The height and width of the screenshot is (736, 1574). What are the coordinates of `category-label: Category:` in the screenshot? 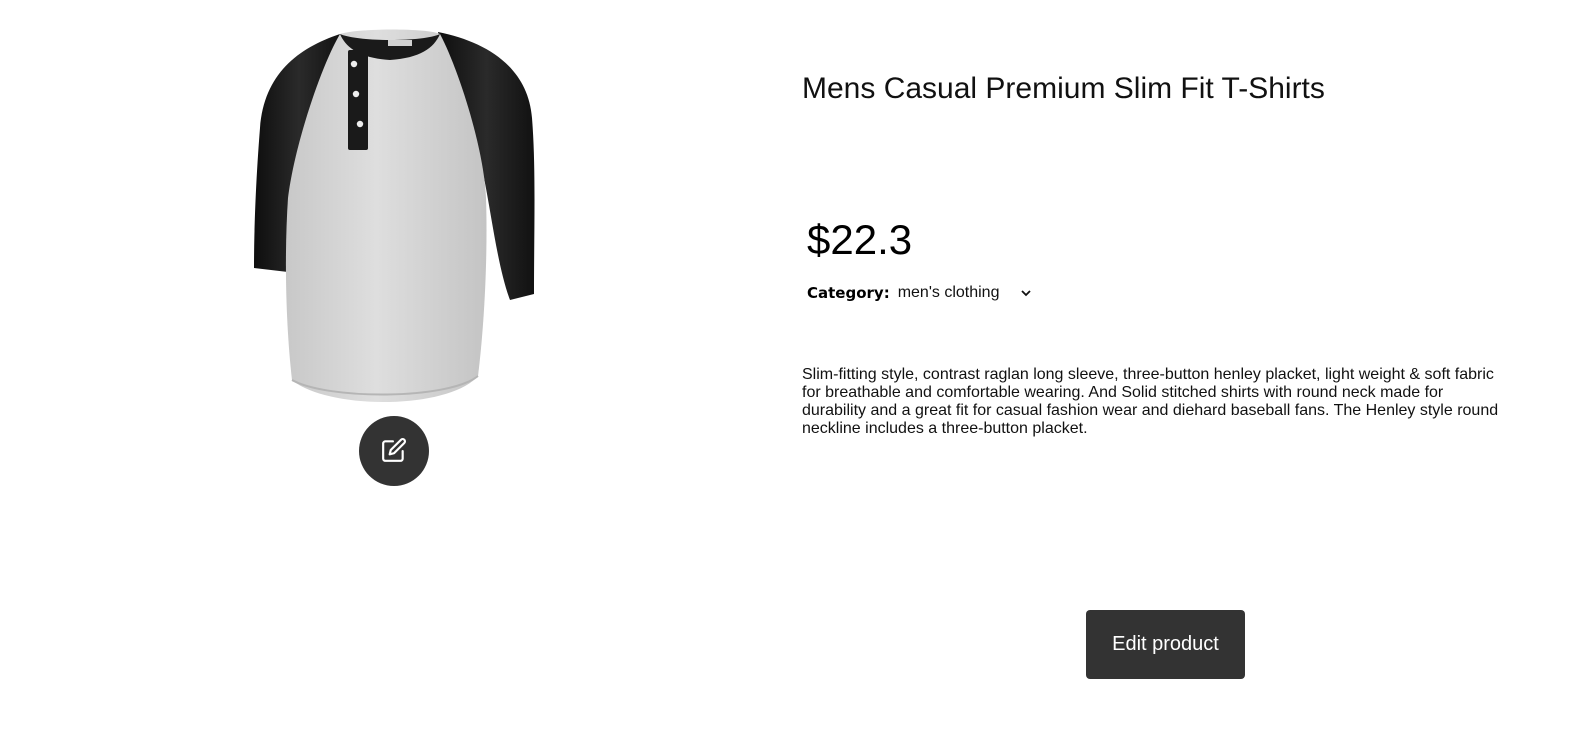 It's located at (848, 293).